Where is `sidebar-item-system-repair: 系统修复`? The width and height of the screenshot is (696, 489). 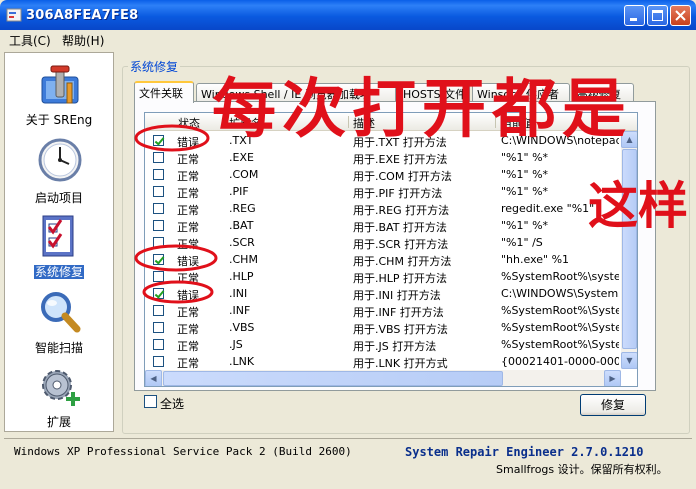 sidebar-item-system-repair: 系统修复 is located at coordinates (59, 249).